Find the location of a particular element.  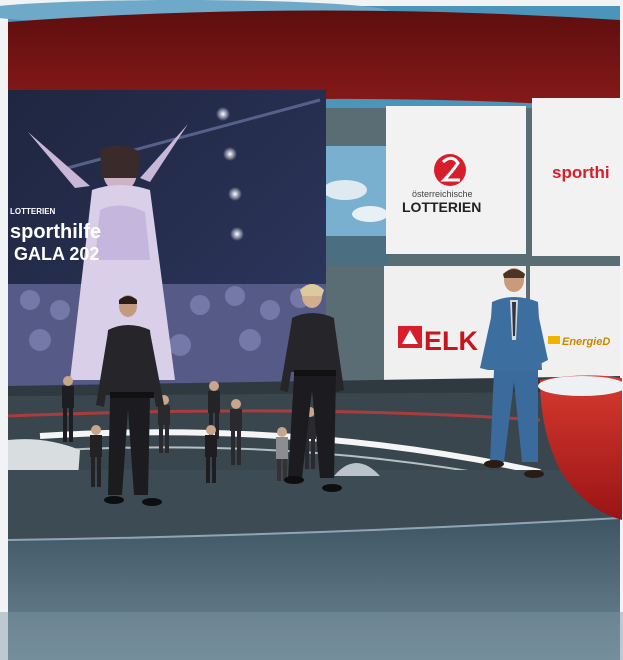

energie-logo-text: EnergieD is located at coordinates (586, 342).